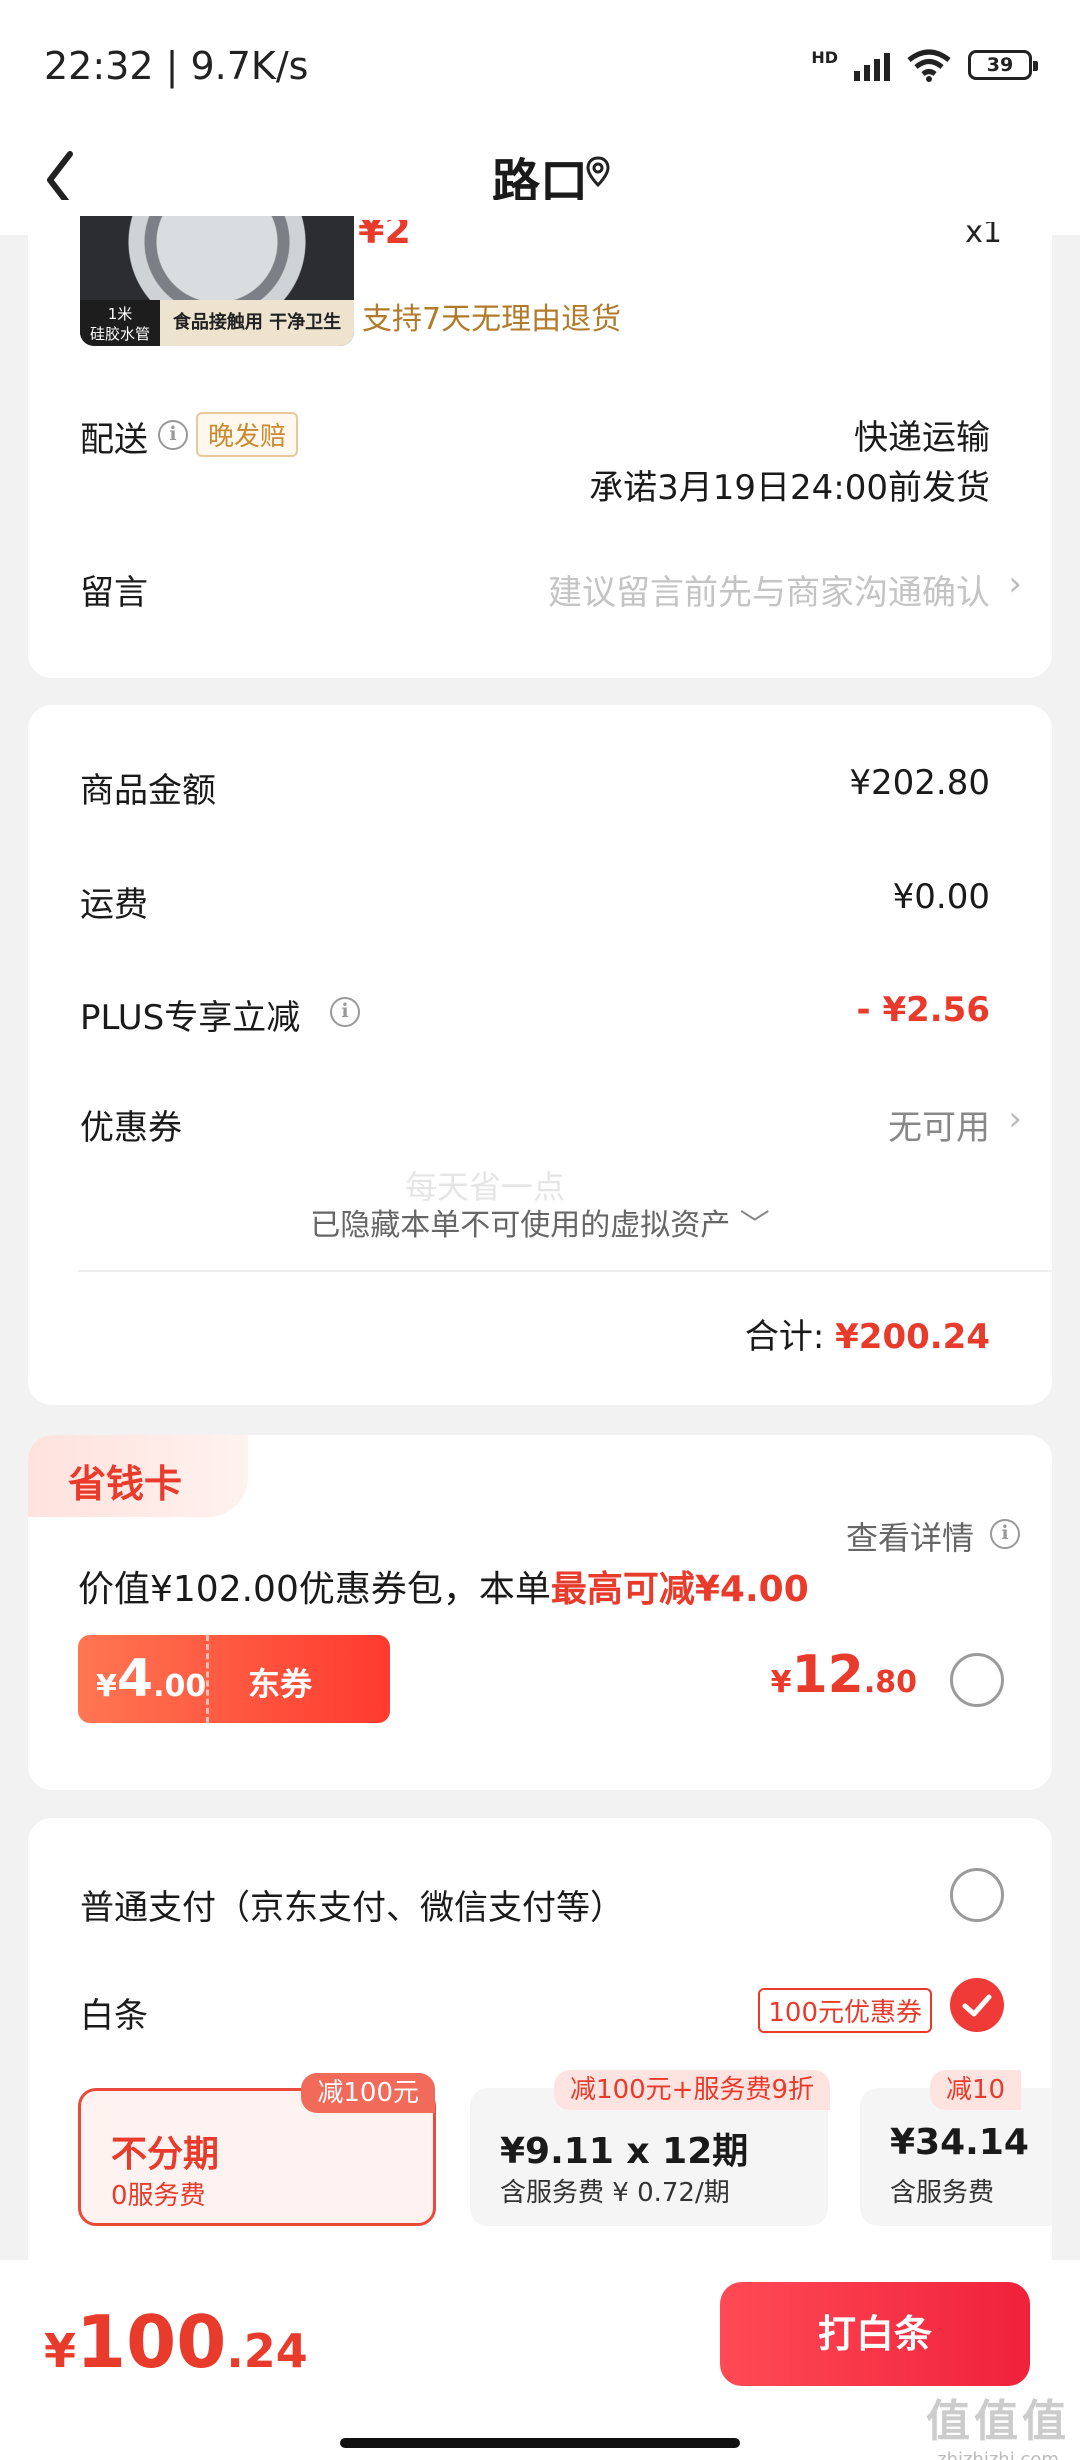  Describe the element at coordinates (120, 323) in the screenshot. I see `thumb-tag-length: 1米 硅胶水管` at that location.